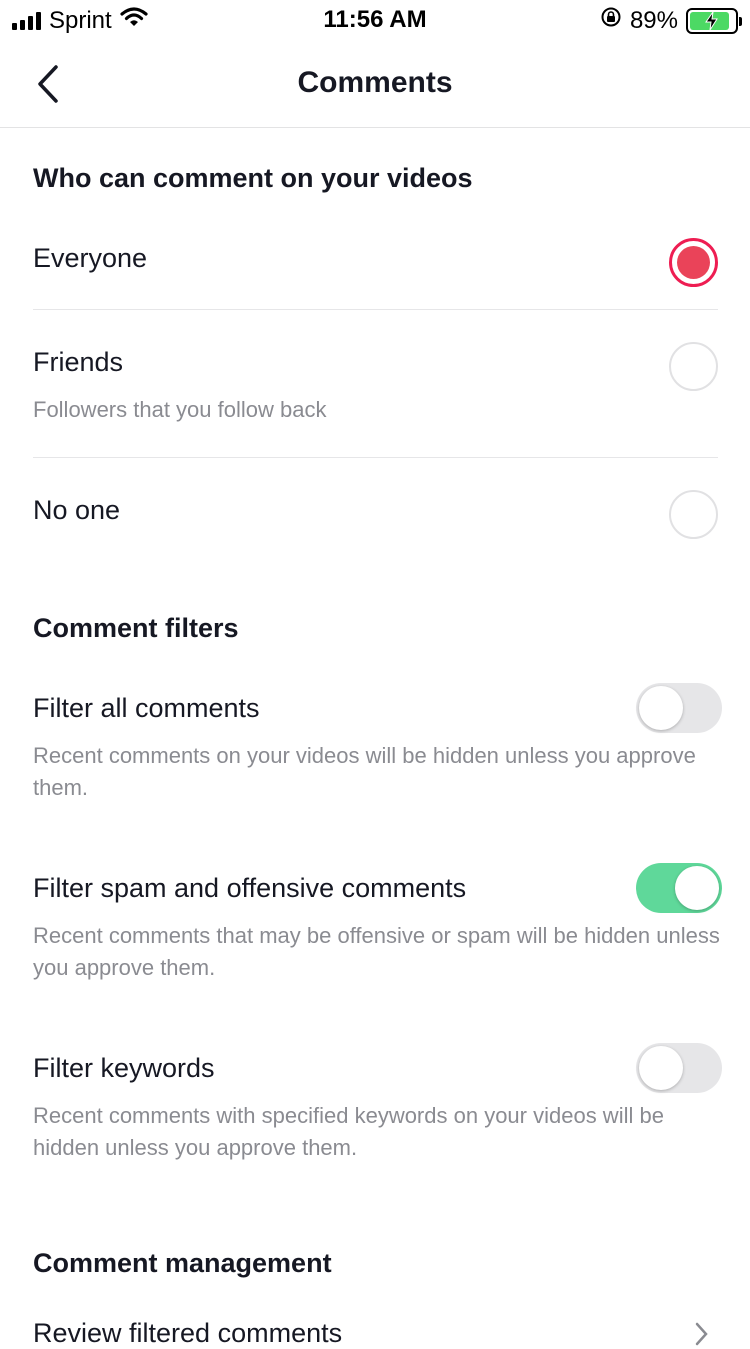 This screenshot has width=750, height=1349. What do you see at coordinates (136, 628) in the screenshot?
I see `section-title-comment-filters: Comment filters` at bounding box center [136, 628].